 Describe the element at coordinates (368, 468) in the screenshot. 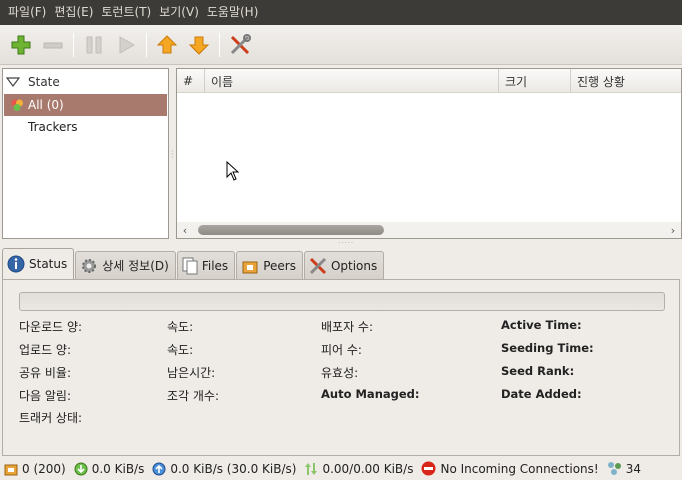

I see `protocol-traffic-value: 0.00/0.00 KiB/s` at that location.